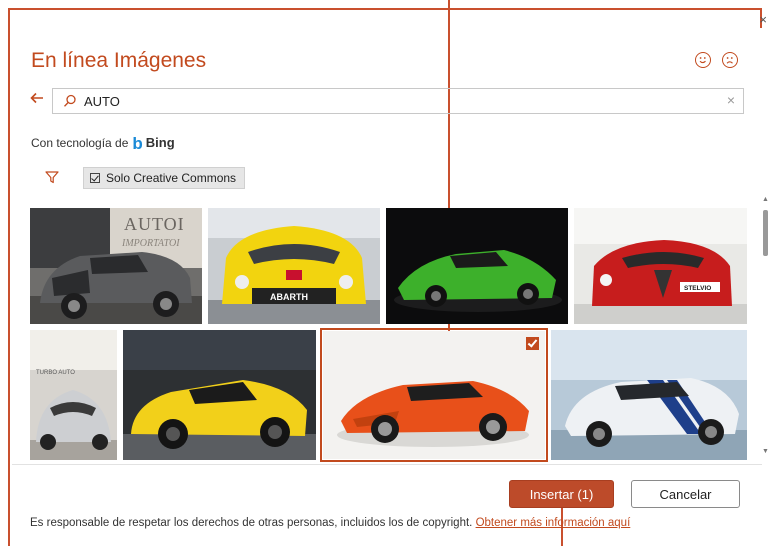 This screenshot has height=546, width=769. What do you see at coordinates (731, 100) in the screenshot?
I see `clear-search-icon: ×` at bounding box center [731, 100].